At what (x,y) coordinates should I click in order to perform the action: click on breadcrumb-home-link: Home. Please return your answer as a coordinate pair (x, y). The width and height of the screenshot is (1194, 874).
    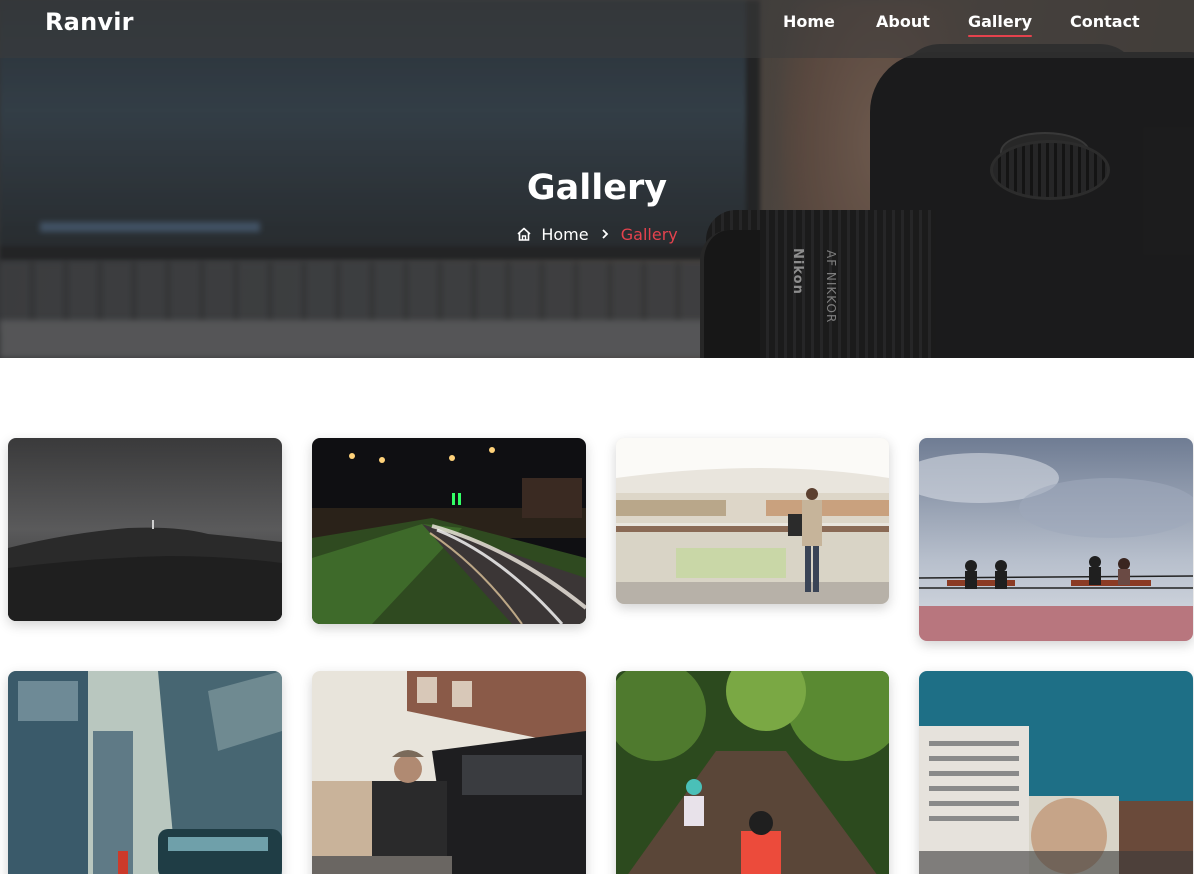
    Looking at the image, I should click on (552, 234).